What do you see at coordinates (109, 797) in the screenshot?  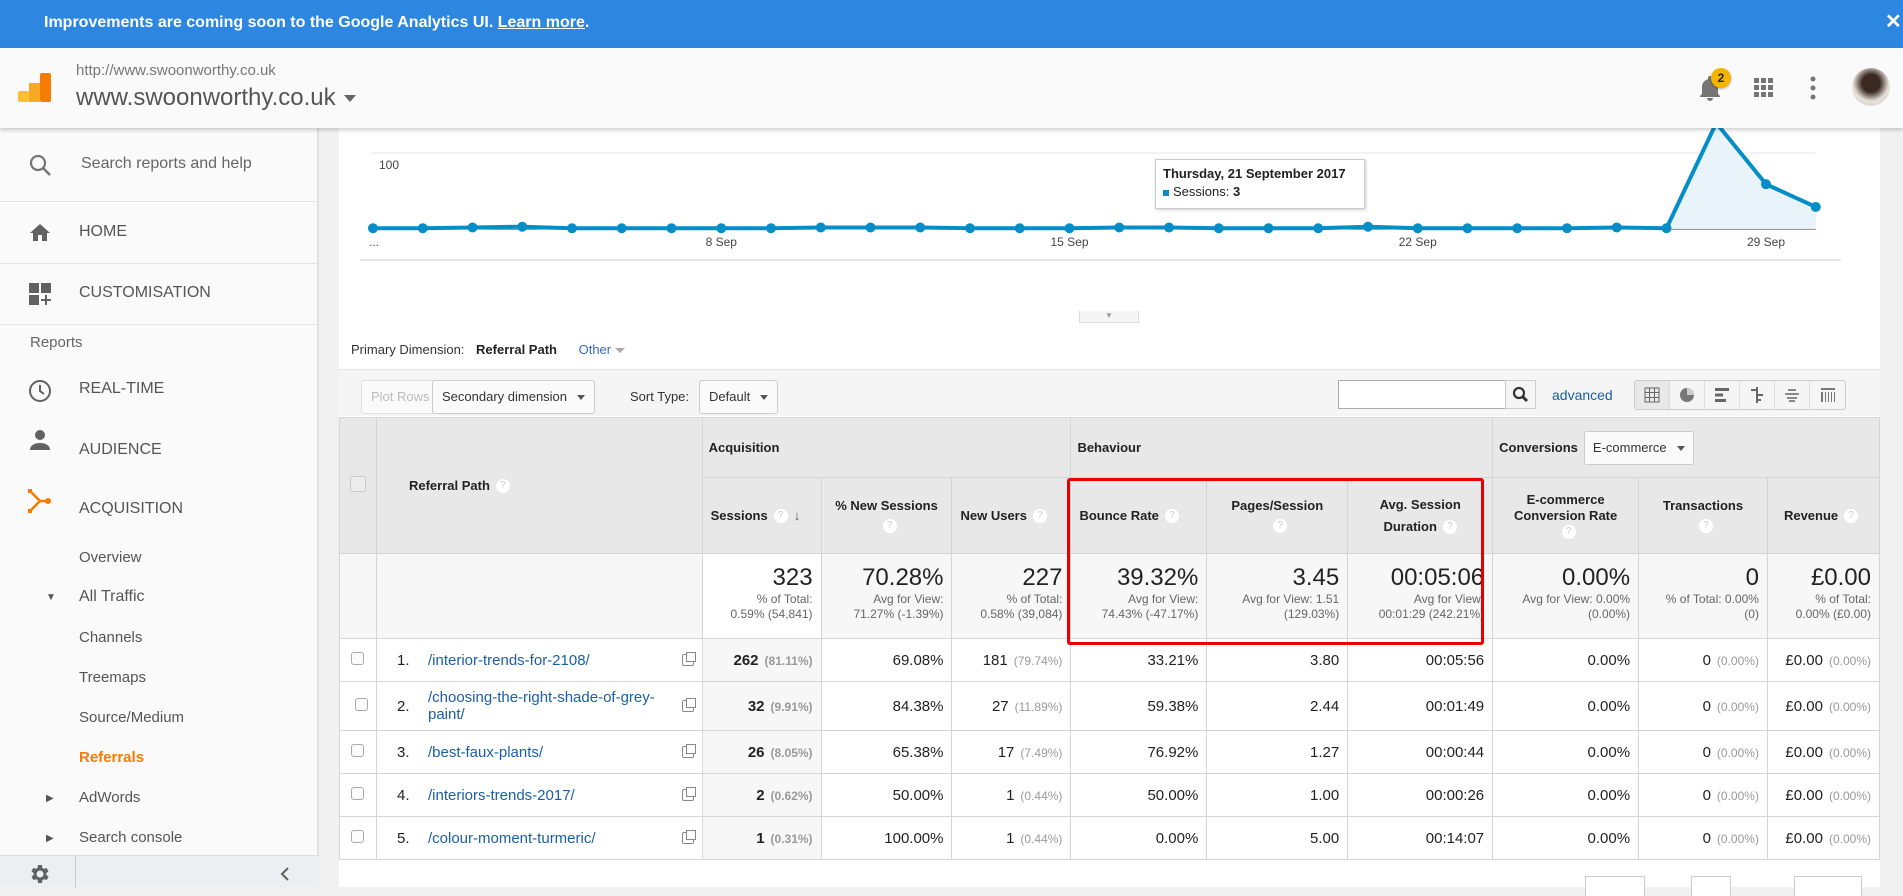 I see `sidebar-item-adwords: AdWords` at bounding box center [109, 797].